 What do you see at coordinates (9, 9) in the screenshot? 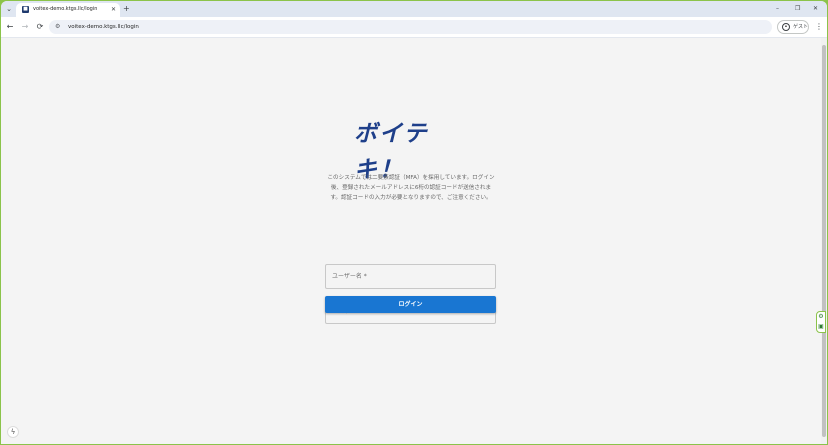
I see `tab-search-icon: ⌄` at bounding box center [9, 9].